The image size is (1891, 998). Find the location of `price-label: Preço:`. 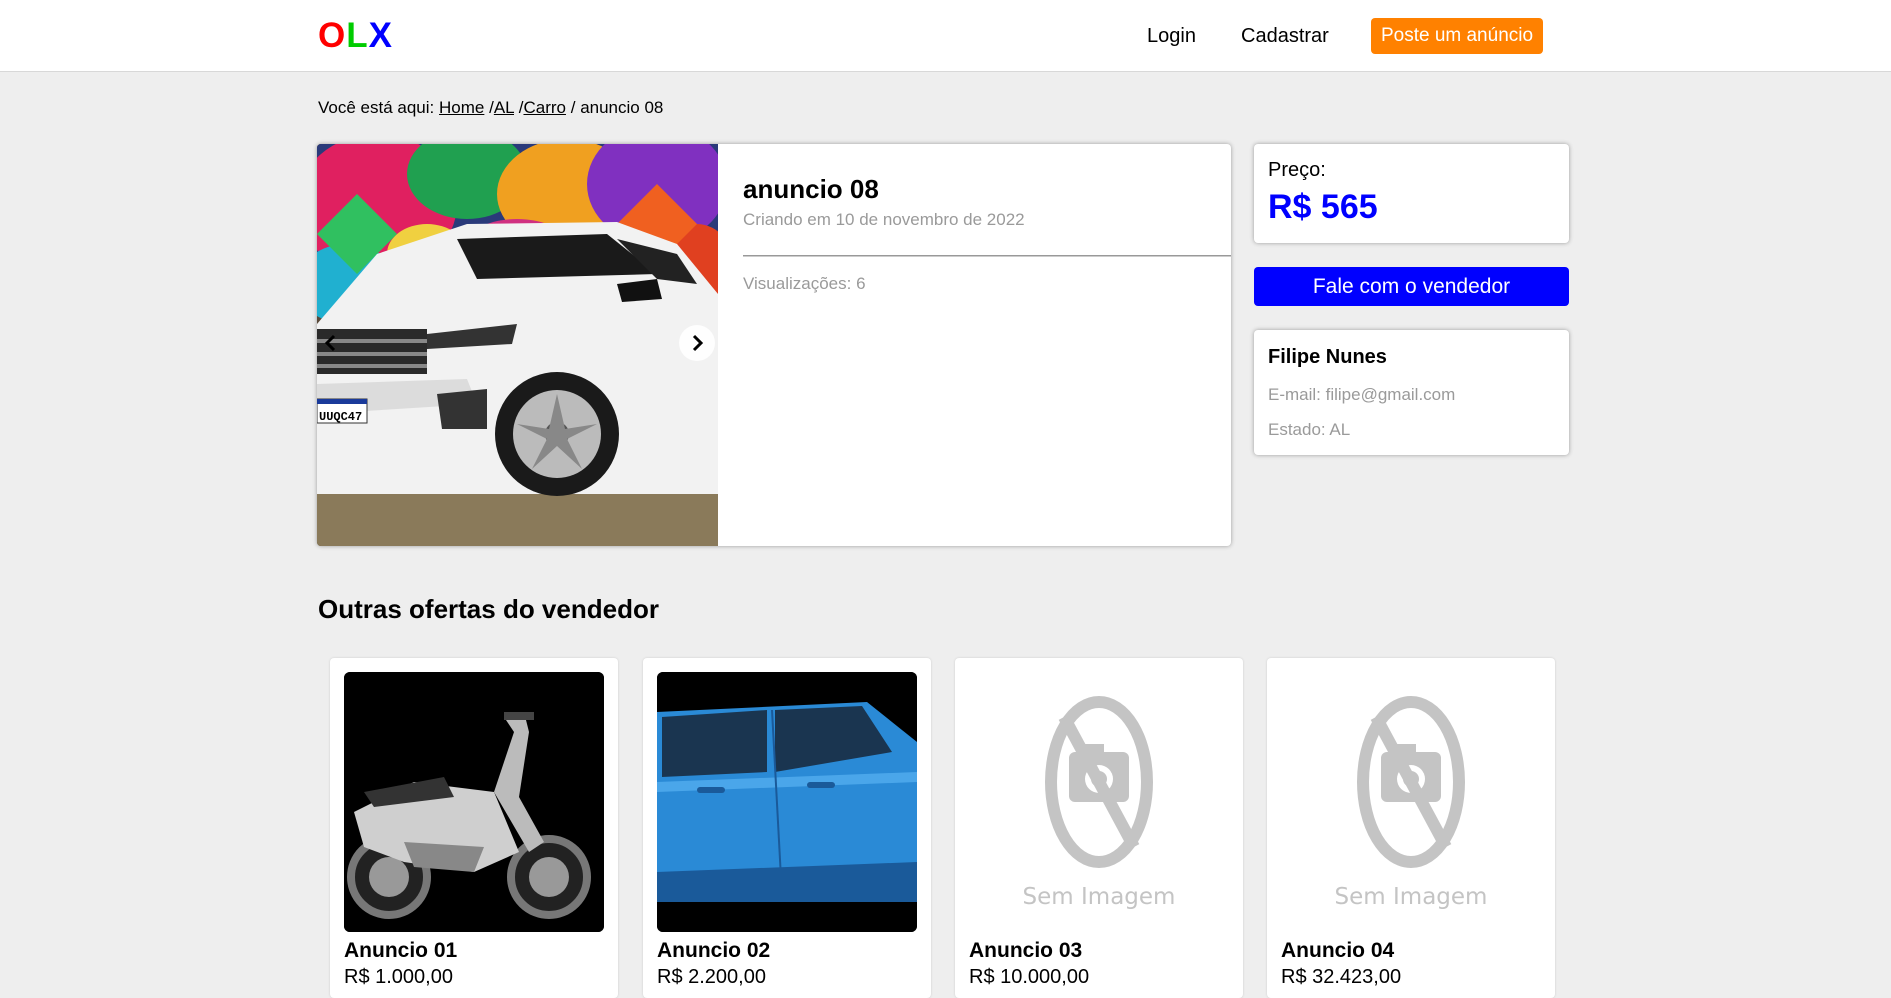

price-label: Preço: is located at coordinates (1297, 170).